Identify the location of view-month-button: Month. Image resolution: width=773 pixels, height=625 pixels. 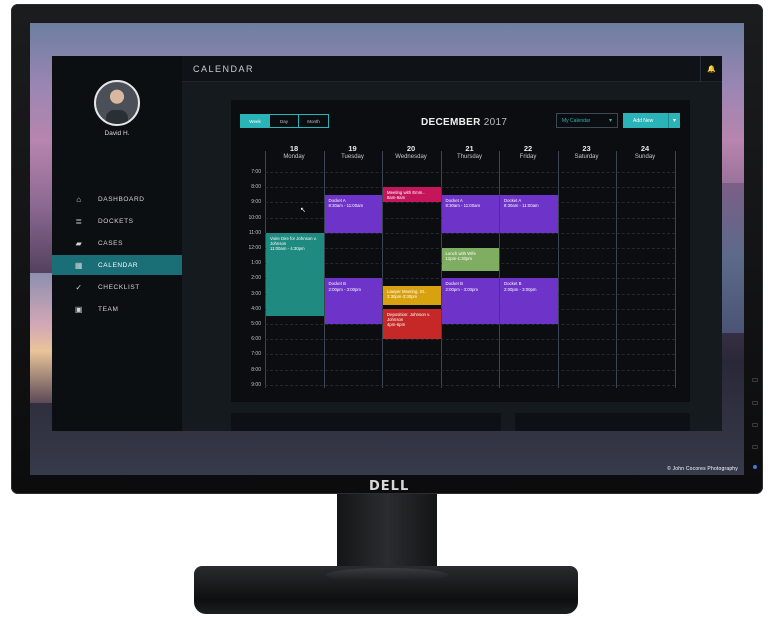
(313, 121).